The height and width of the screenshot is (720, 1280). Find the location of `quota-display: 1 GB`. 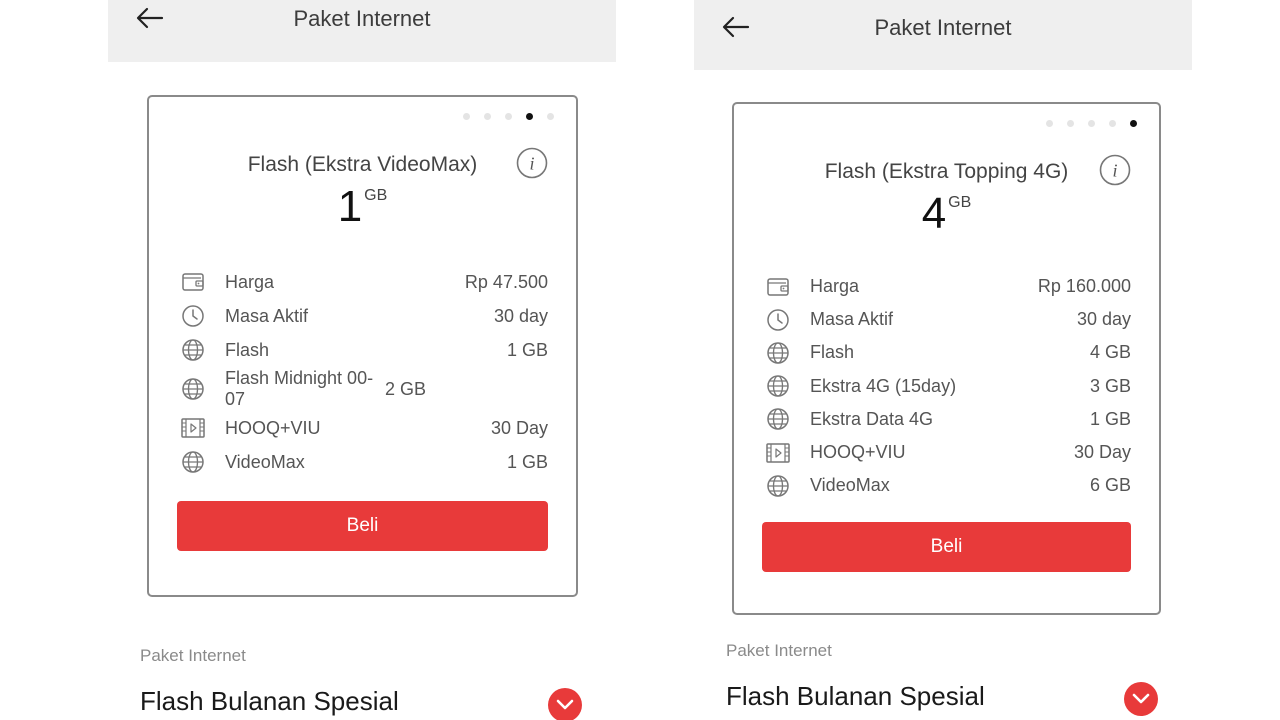

quota-display: 1 GB is located at coordinates (362, 207).